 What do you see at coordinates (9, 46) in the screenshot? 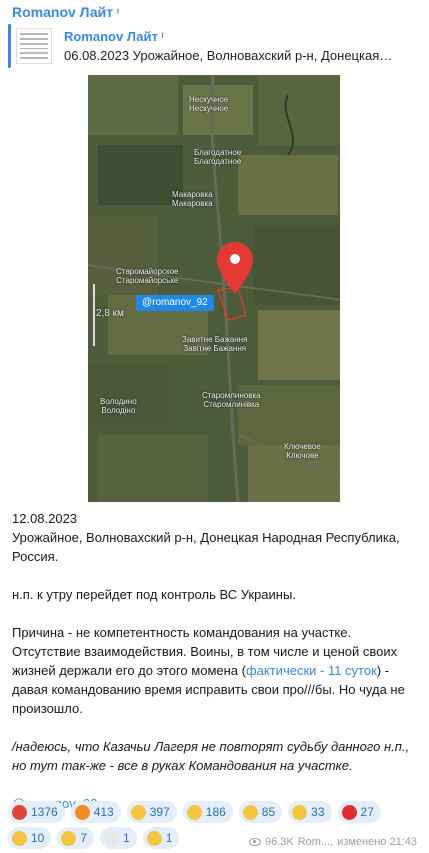
I see `reply-accent-bar` at bounding box center [9, 46].